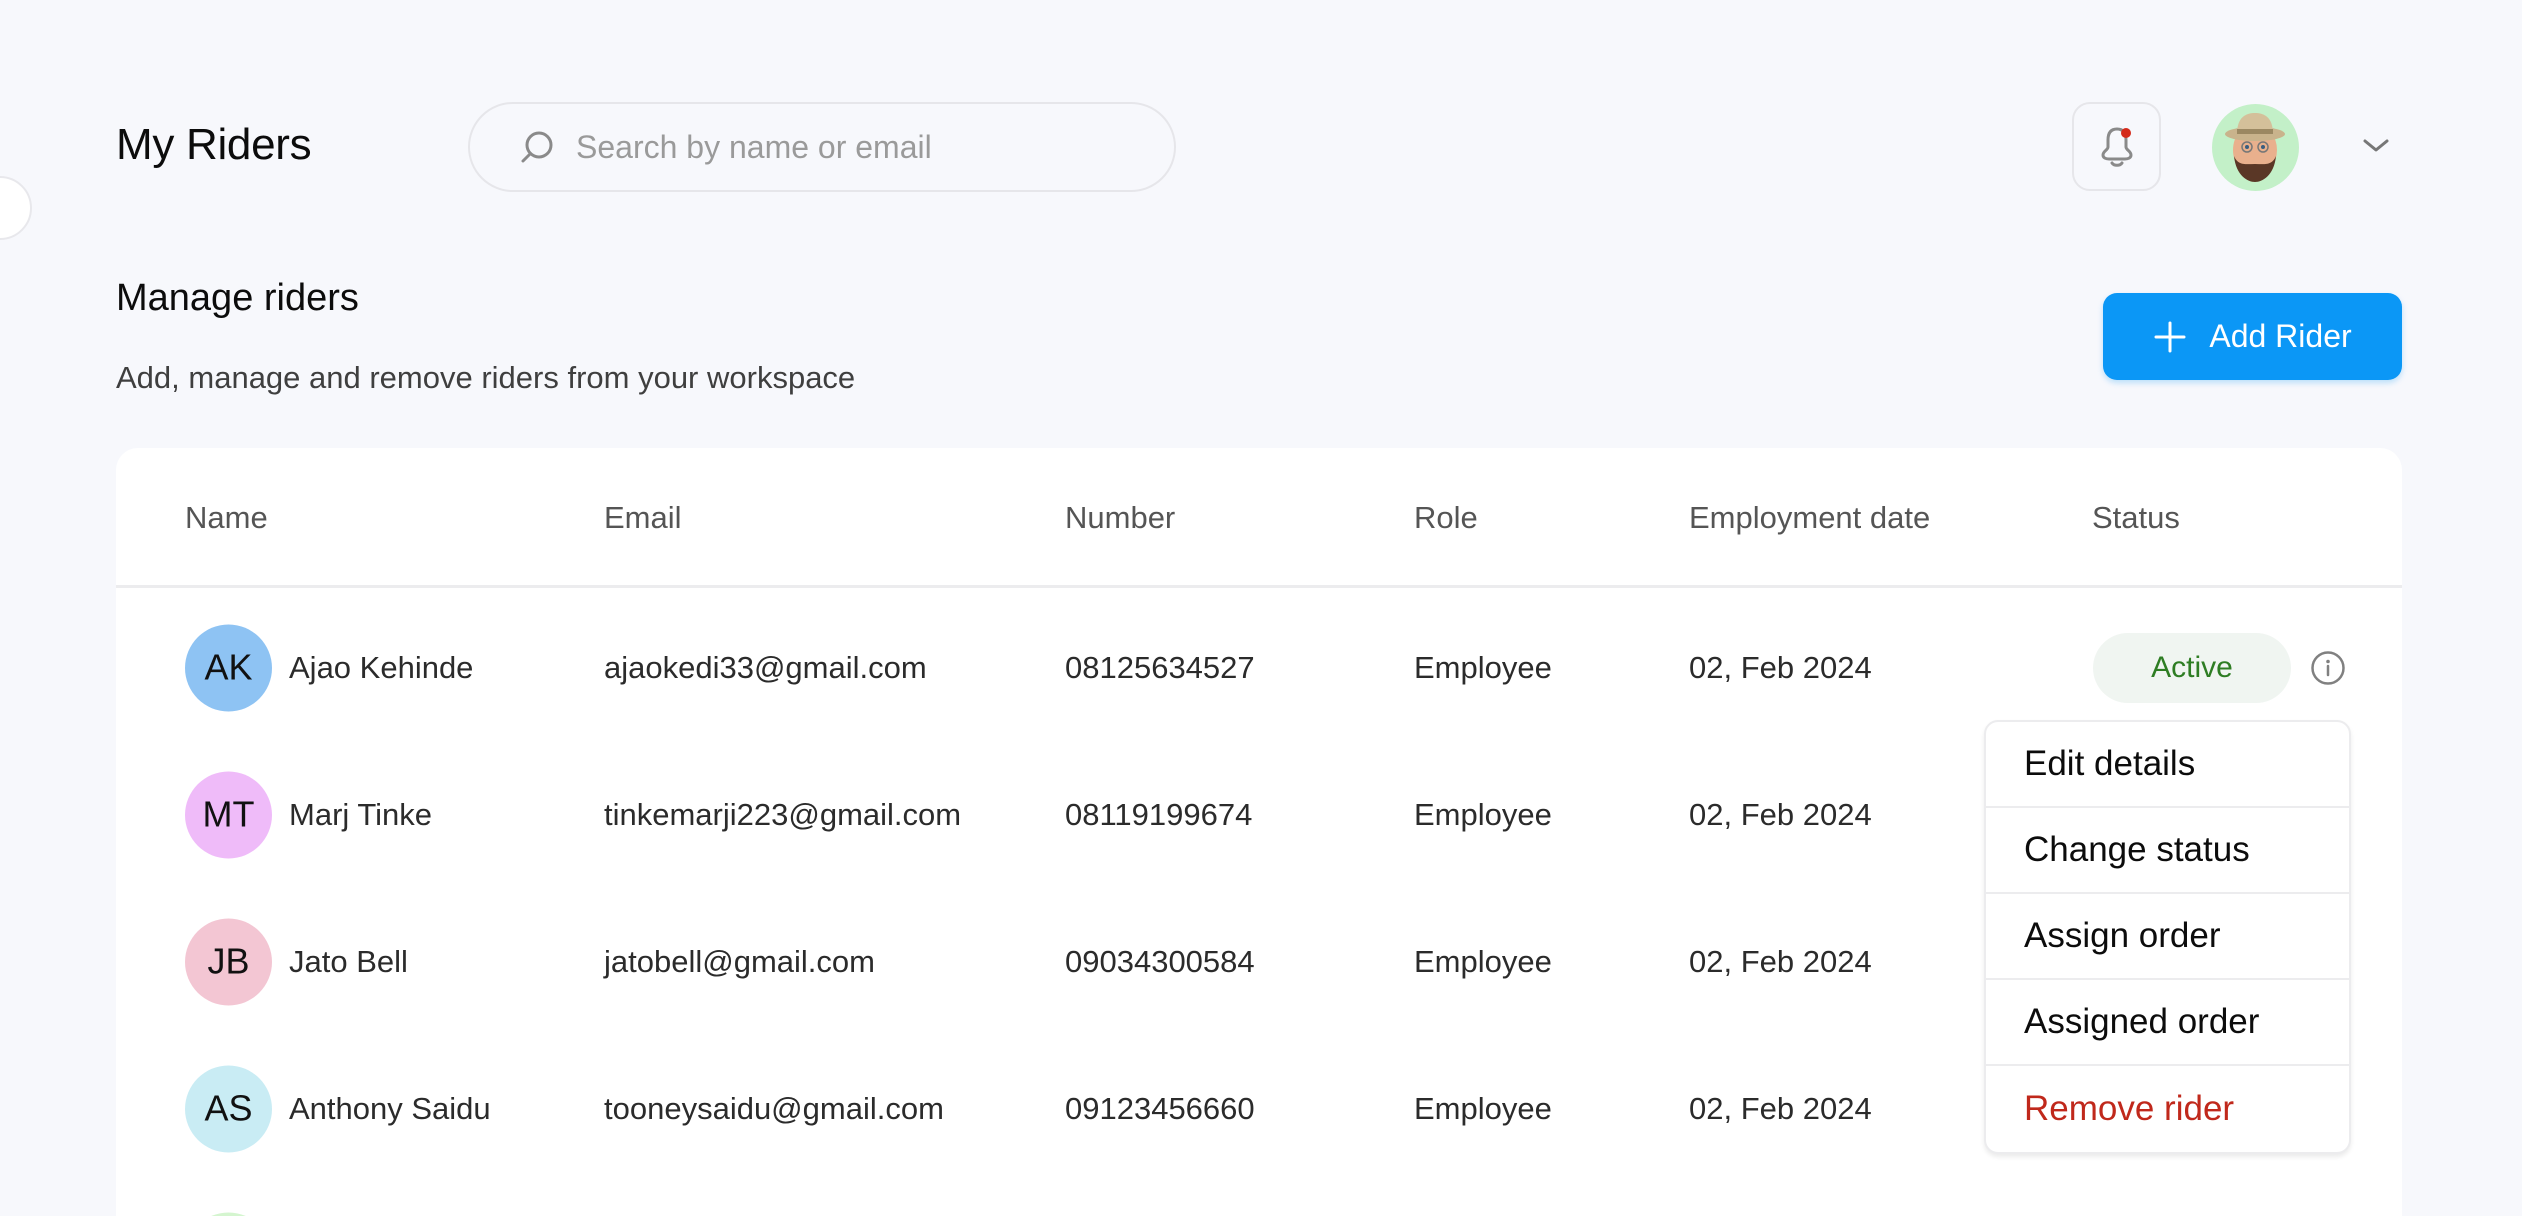 The image size is (2522, 1216). Describe the element at coordinates (2280, 336) in the screenshot. I see `add-rider-label: Add Rider` at that location.